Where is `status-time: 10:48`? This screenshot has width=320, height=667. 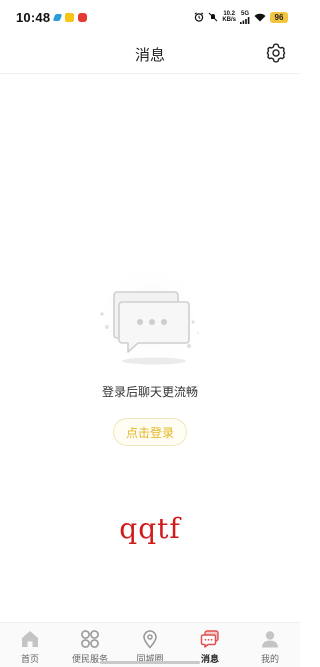 status-time: 10:48 is located at coordinates (33, 17).